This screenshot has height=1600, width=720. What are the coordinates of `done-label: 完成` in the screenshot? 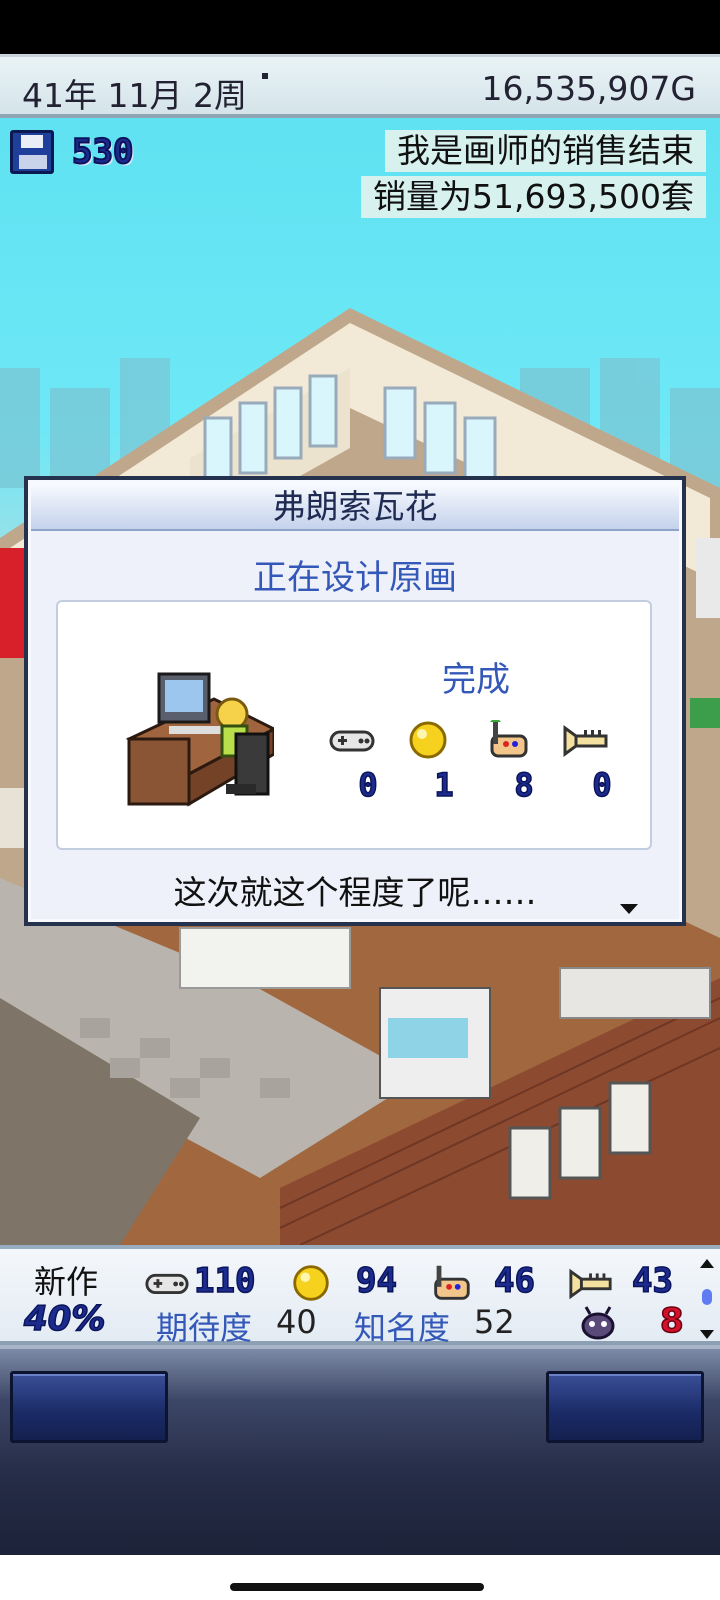 It's located at (476, 680).